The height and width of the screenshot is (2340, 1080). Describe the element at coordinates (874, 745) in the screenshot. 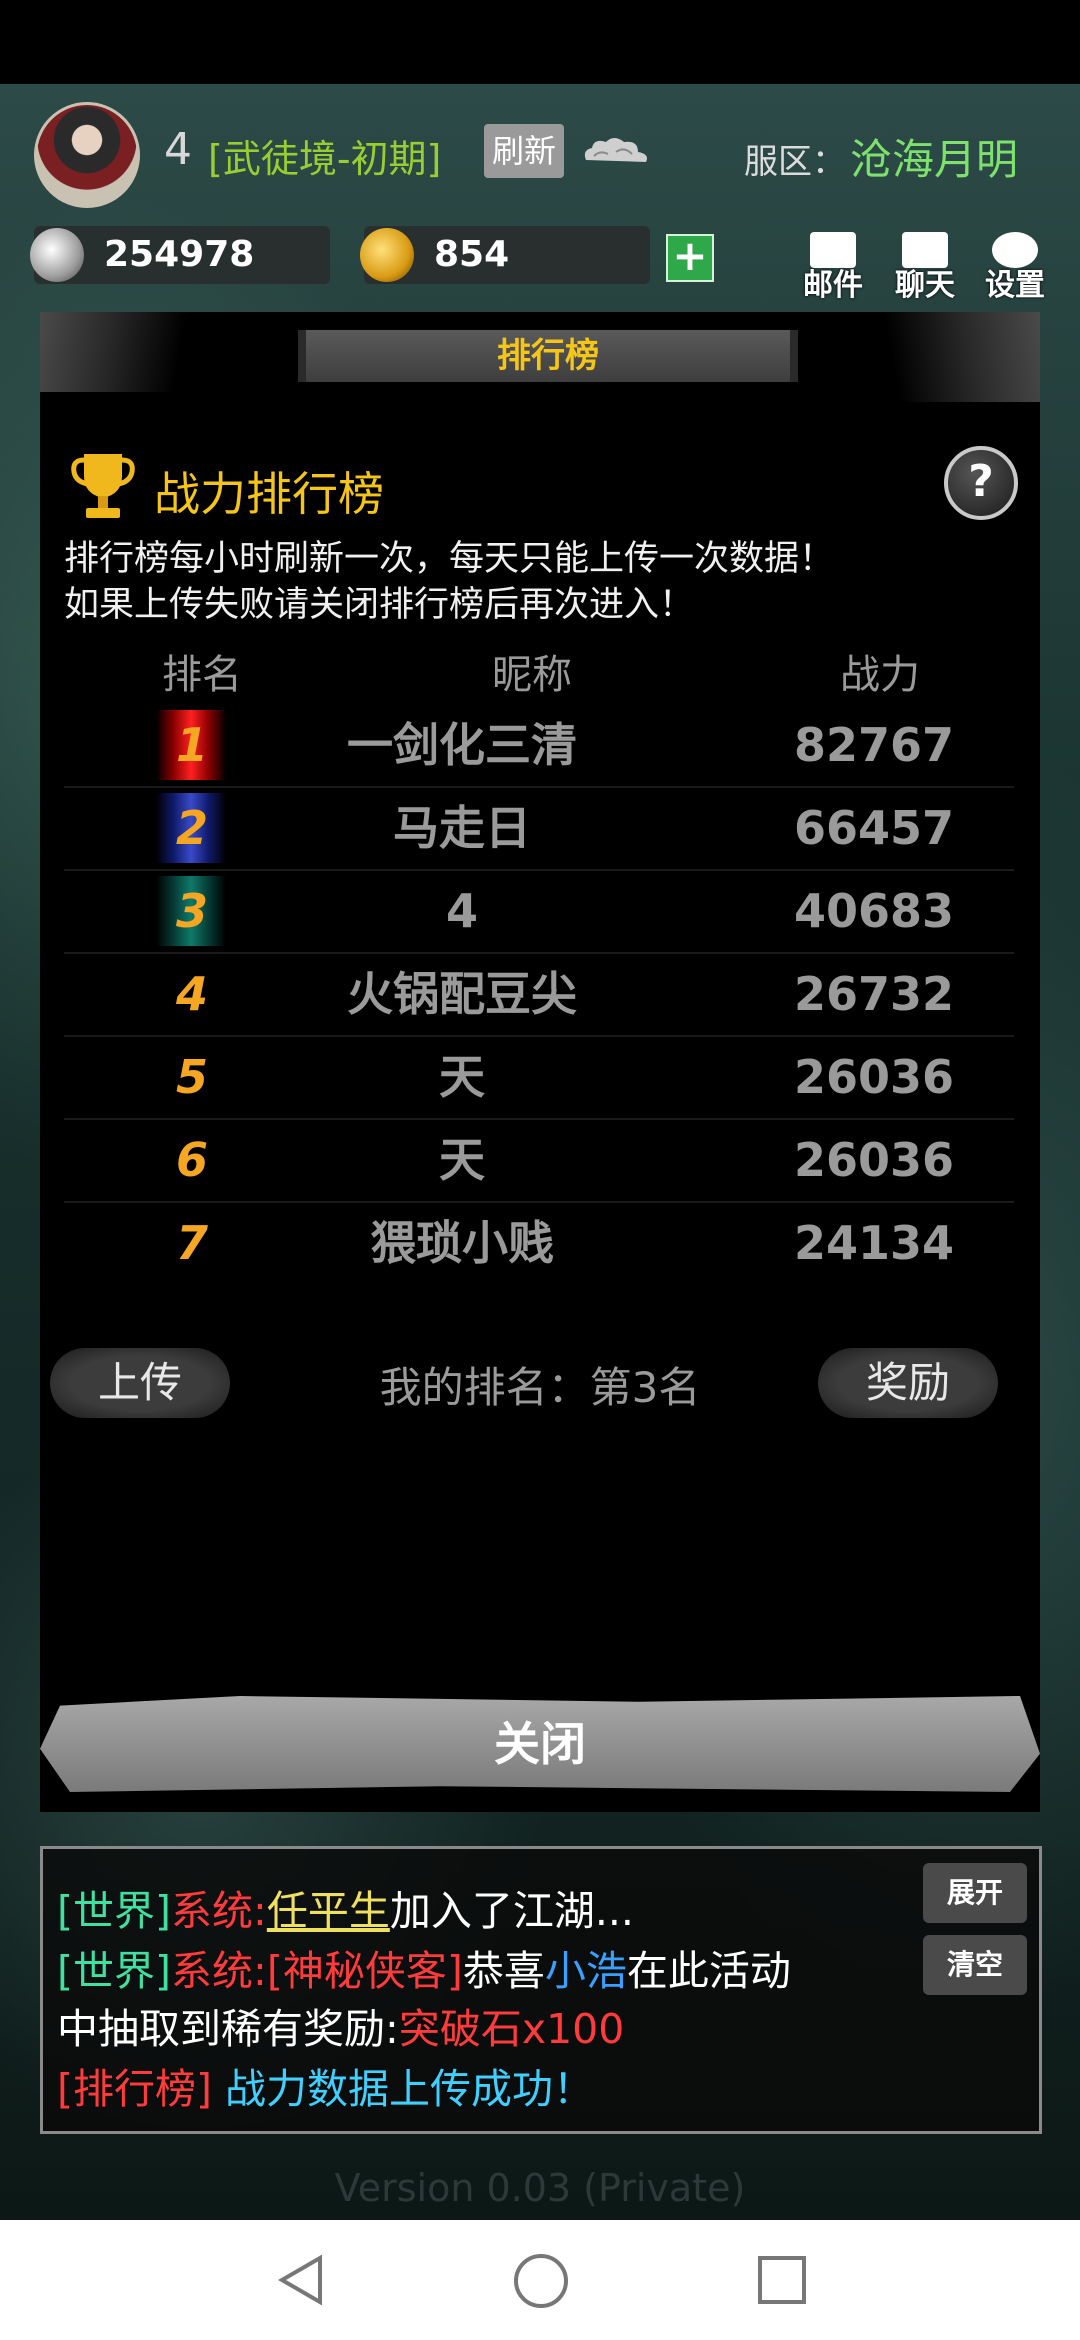

I see `power-value: 82767` at that location.